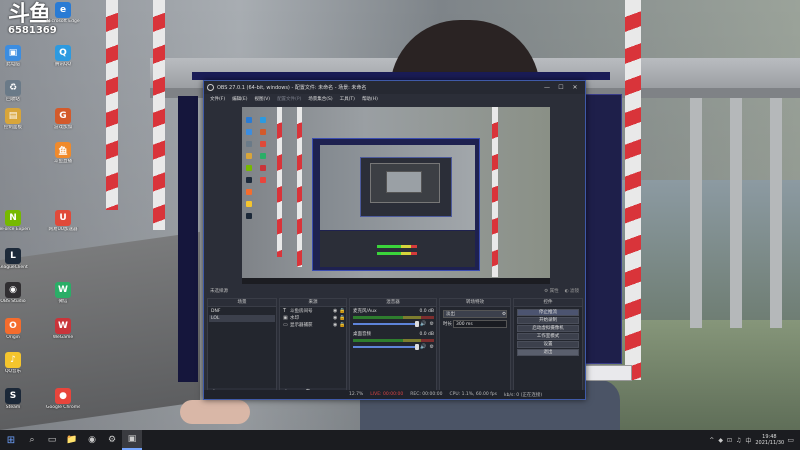  What do you see at coordinates (313, 348) in the screenshot?
I see `sources-dock: 来源 T 斗鱼房间号 ◉ 🔒 ▣ 水印 ◉ 🔒 ▭ 显示器捕获 ◉ 🔒` at bounding box center [313, 348].